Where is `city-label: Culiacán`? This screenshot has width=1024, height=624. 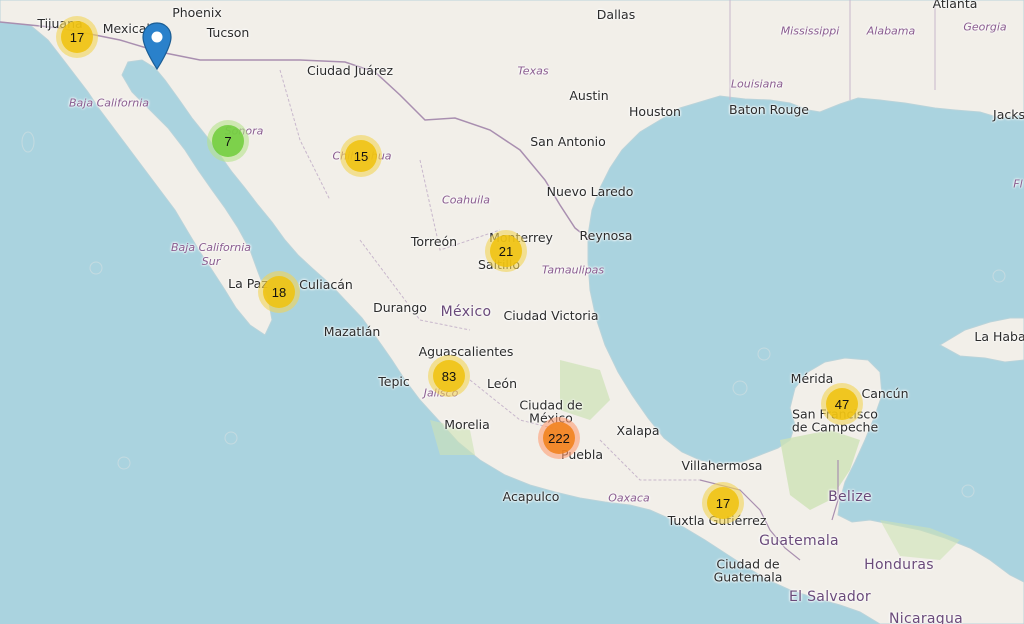 city-label: Culiacán is located at coordinates (326, 284).